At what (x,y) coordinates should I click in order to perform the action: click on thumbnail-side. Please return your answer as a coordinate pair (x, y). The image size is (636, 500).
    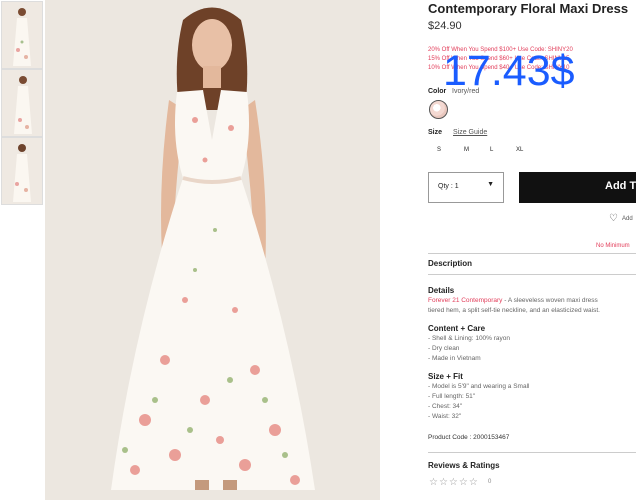
    Looking at the image, I should click on (22, 103).